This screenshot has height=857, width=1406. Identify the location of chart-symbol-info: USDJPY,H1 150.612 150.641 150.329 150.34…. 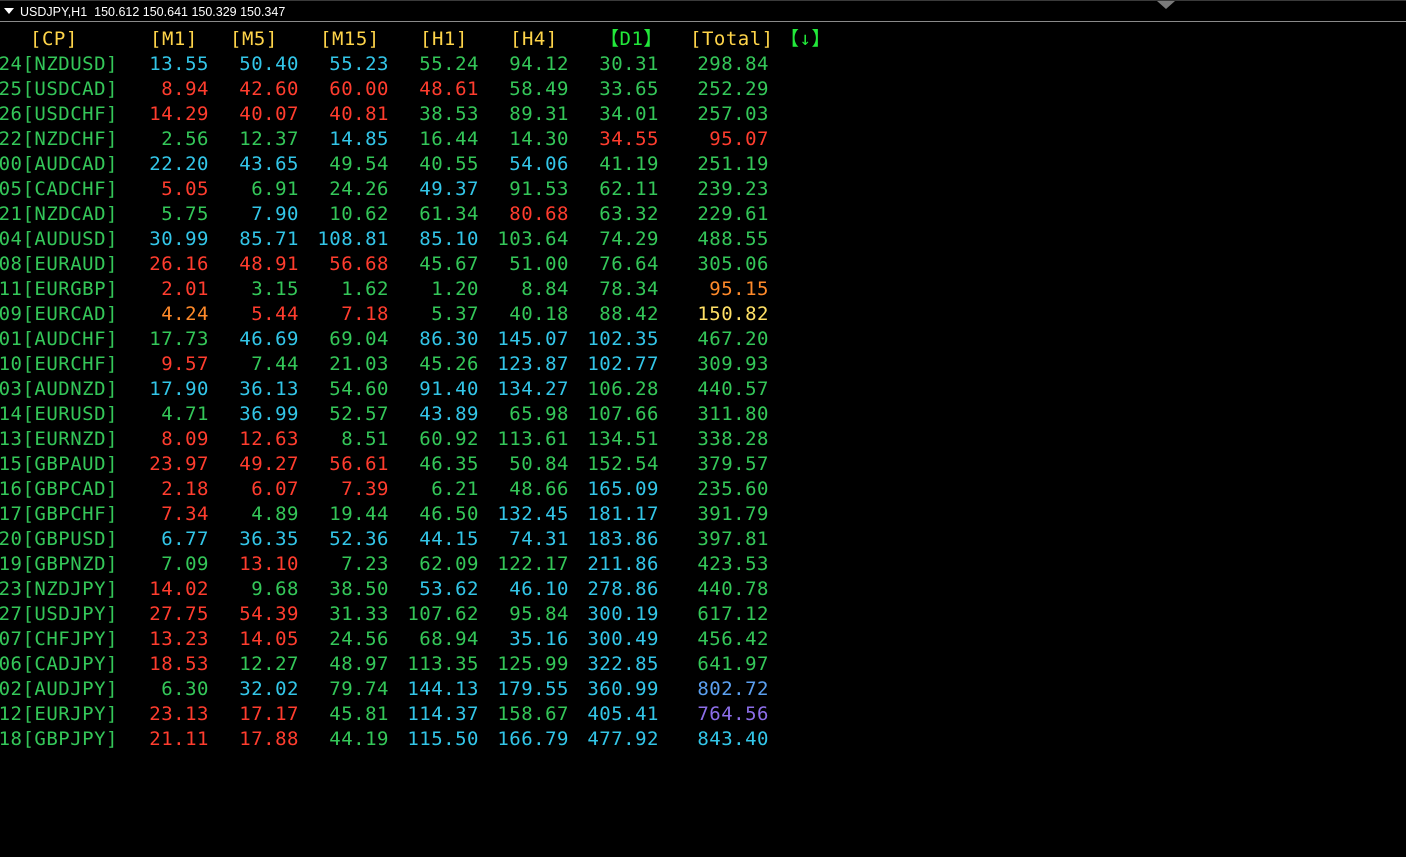
(152, 12).